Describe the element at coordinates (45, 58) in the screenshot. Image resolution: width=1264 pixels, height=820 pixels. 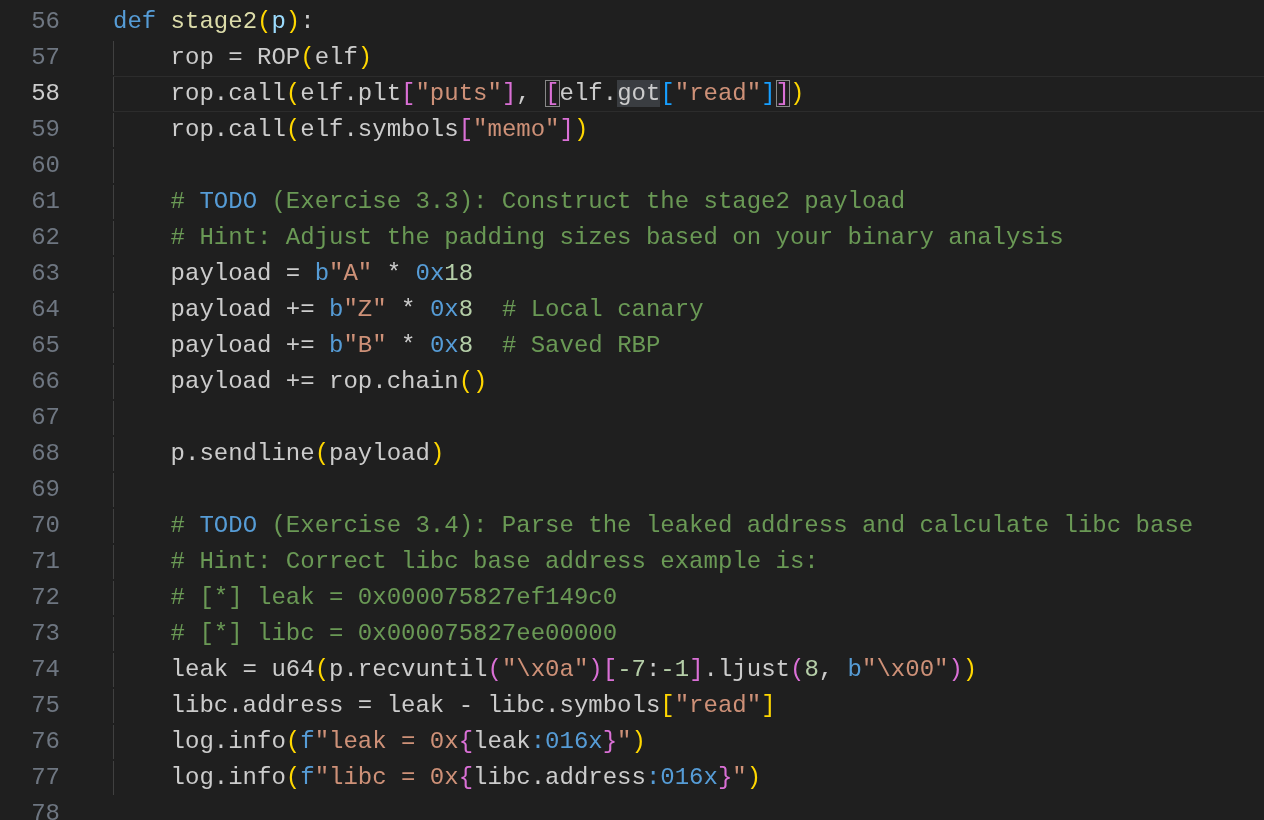
I see `line-number: 57` at that location.